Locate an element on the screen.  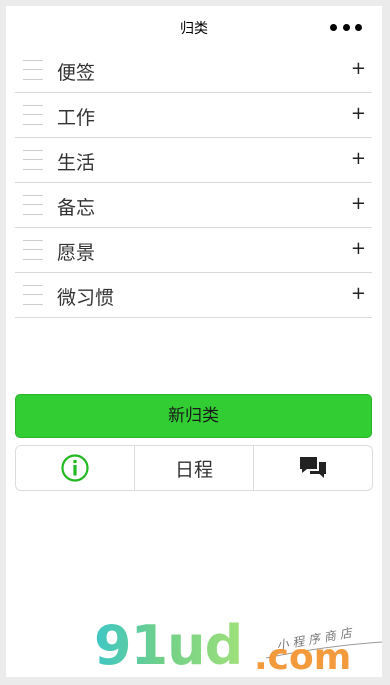
tab-info is located at coordinates (75, 468).